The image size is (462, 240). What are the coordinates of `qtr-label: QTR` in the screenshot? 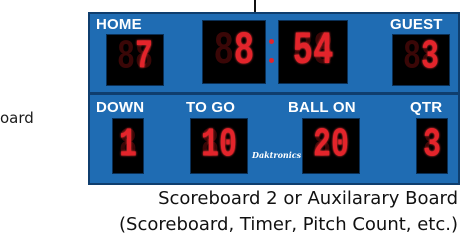 It's located at (426, 107).